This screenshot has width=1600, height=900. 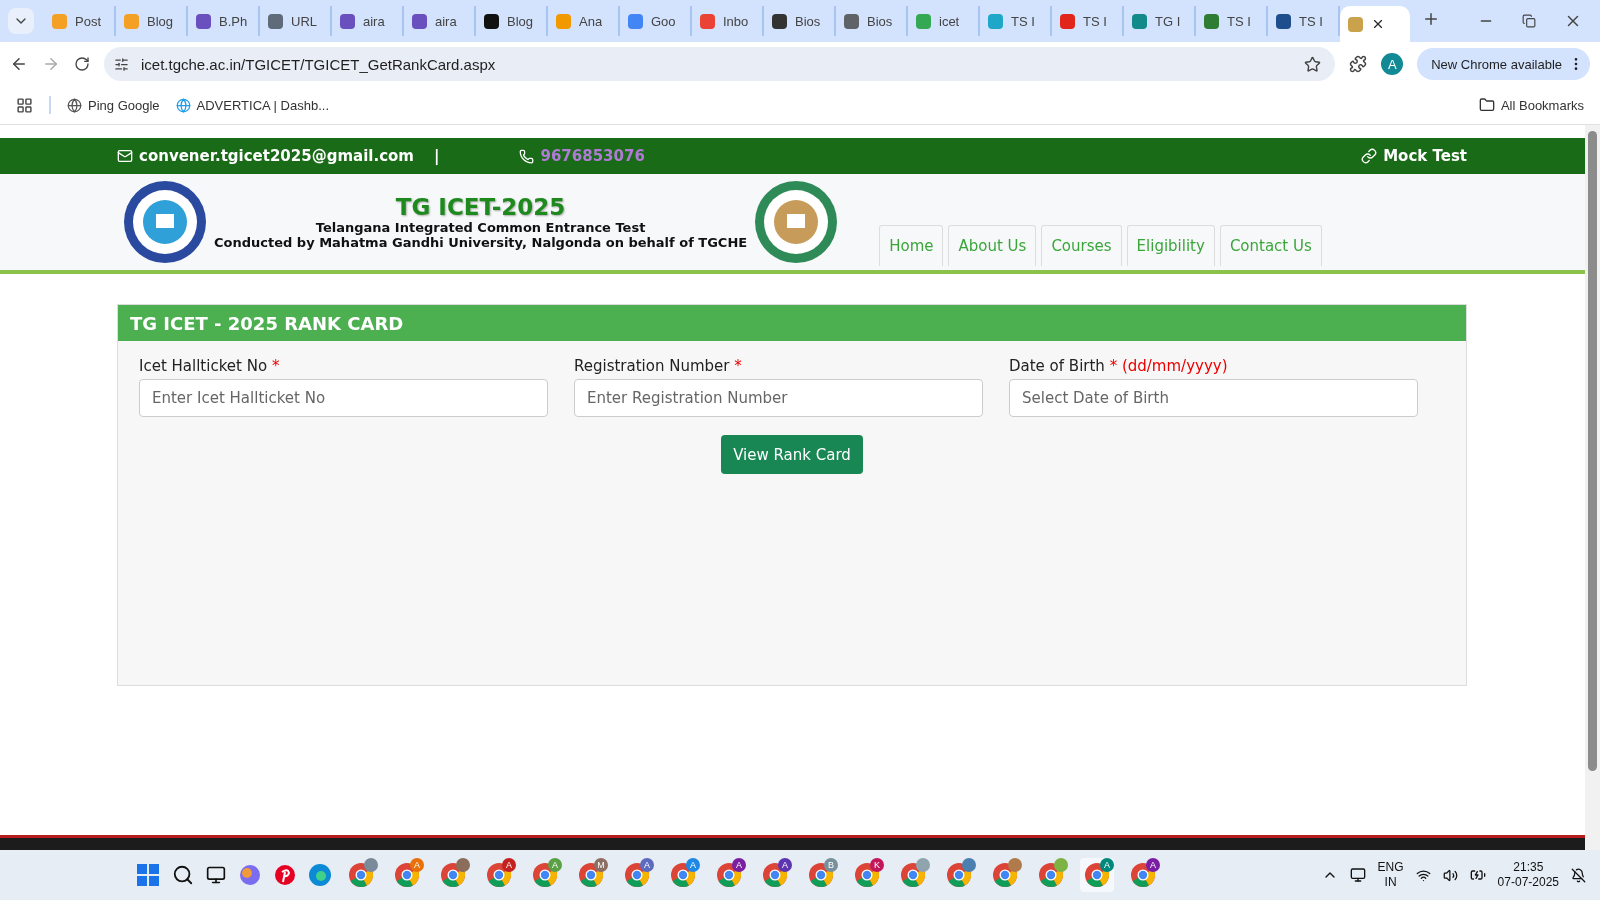 What do you see at coordinates (480, 207) in the screenshot?
I see `site-title: TG ICET-2025` at bounding box center [480, 207].